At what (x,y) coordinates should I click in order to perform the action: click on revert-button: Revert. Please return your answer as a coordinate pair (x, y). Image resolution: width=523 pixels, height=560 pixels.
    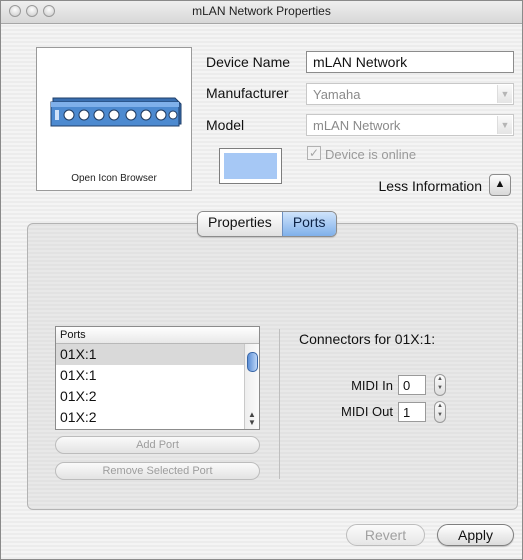
    Looking at the image, I should click on (385, 535).